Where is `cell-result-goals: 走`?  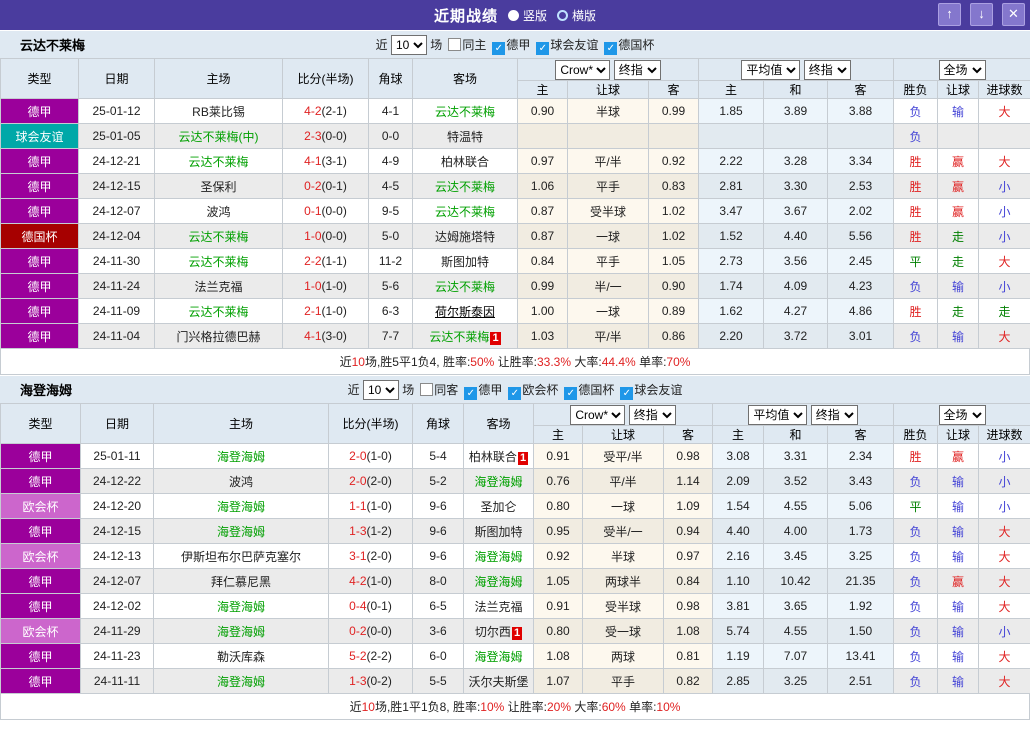
cell-result-goals: 走 is located at coordinates (1004, 311).